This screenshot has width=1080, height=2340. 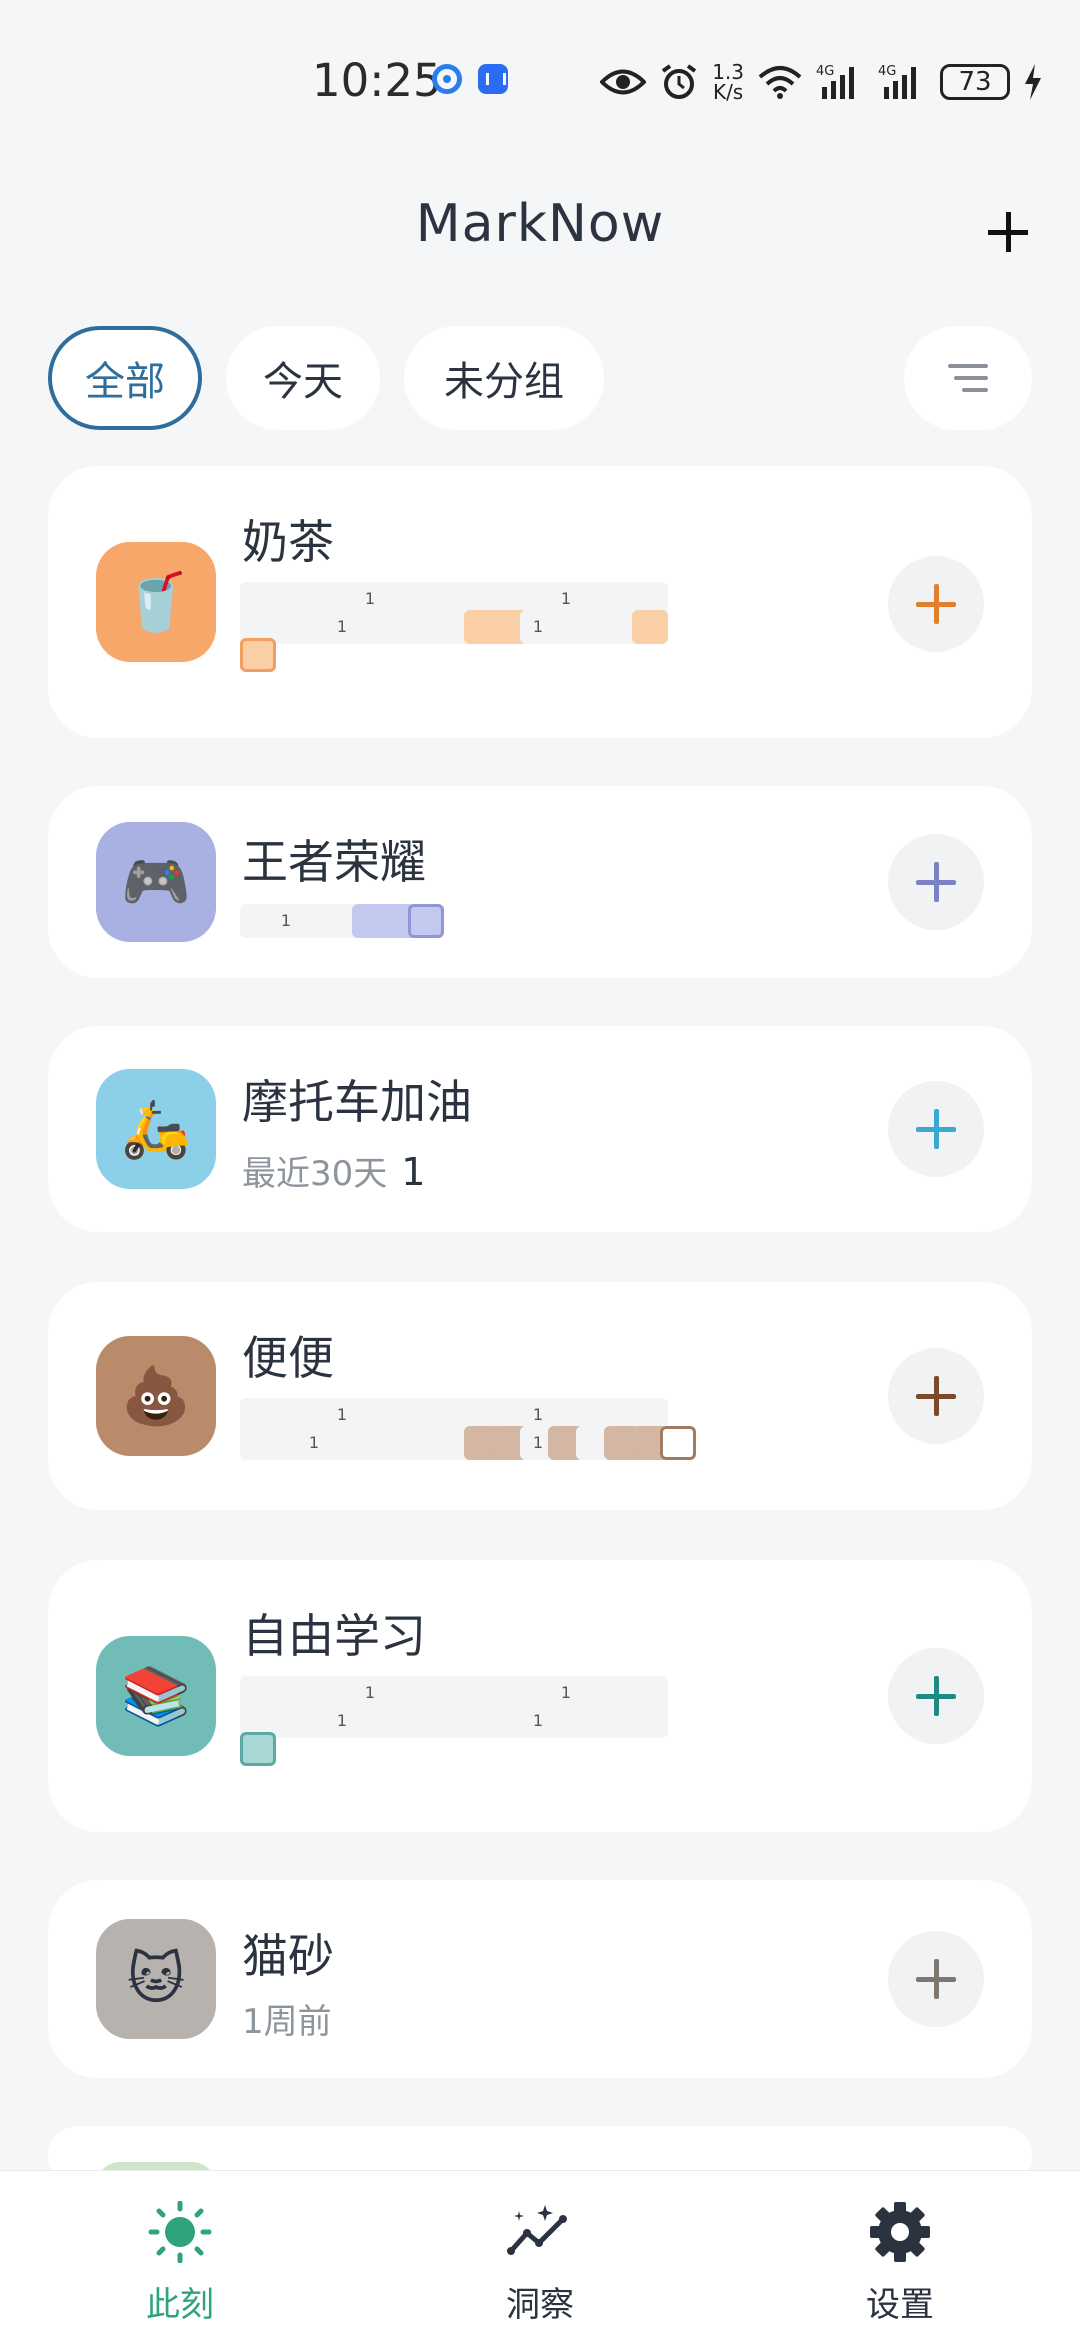 What do you see at coordinates (180, 2232) in the screenshot?
I see `sun-icon` at bounding box center [180, 2232].